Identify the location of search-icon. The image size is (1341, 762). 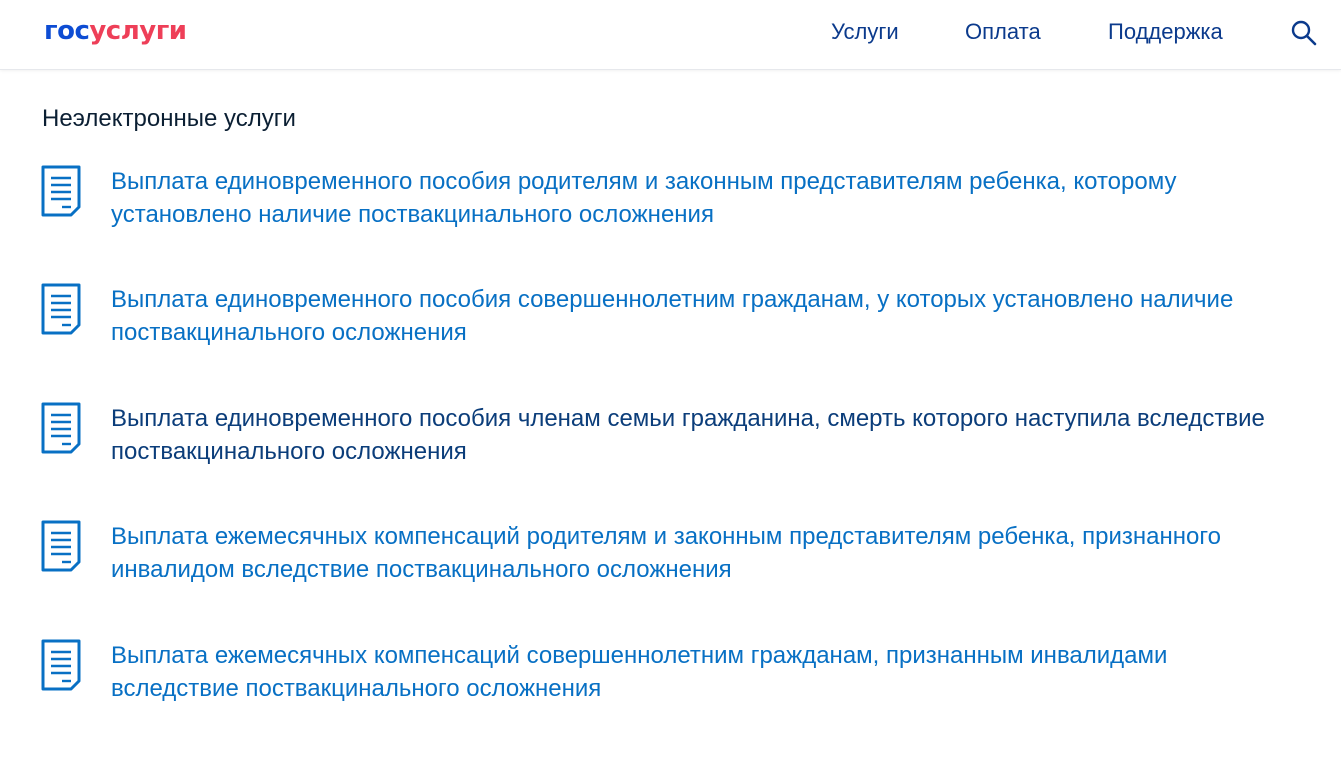
(1304, 33).